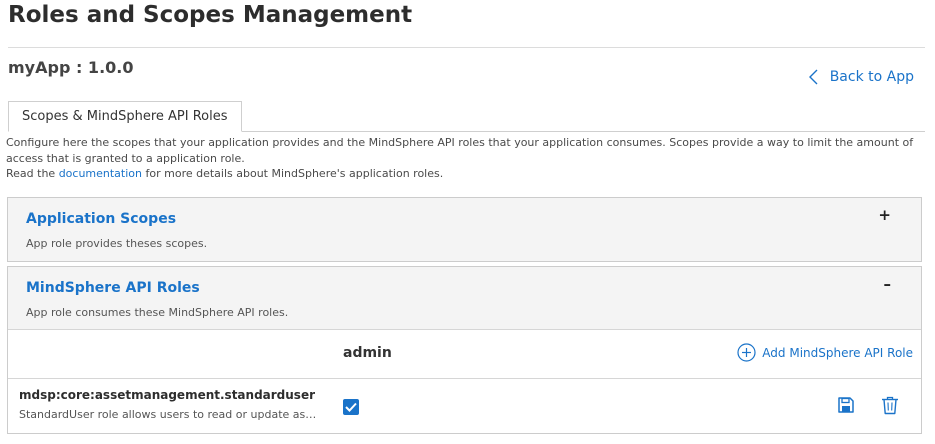  Describe the element at coordinates (32, 173) in the screenshot. I see `description-prefix: Read the` at that location.